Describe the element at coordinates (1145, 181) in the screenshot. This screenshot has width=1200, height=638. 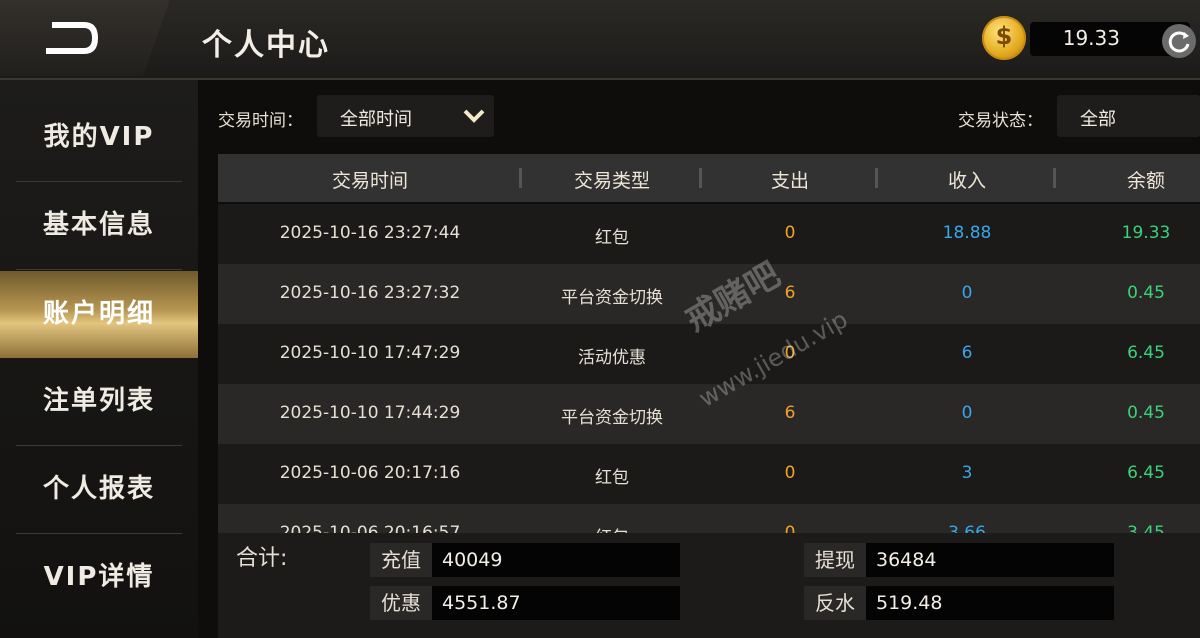
I see `column-header-balance: 余额` at that location.